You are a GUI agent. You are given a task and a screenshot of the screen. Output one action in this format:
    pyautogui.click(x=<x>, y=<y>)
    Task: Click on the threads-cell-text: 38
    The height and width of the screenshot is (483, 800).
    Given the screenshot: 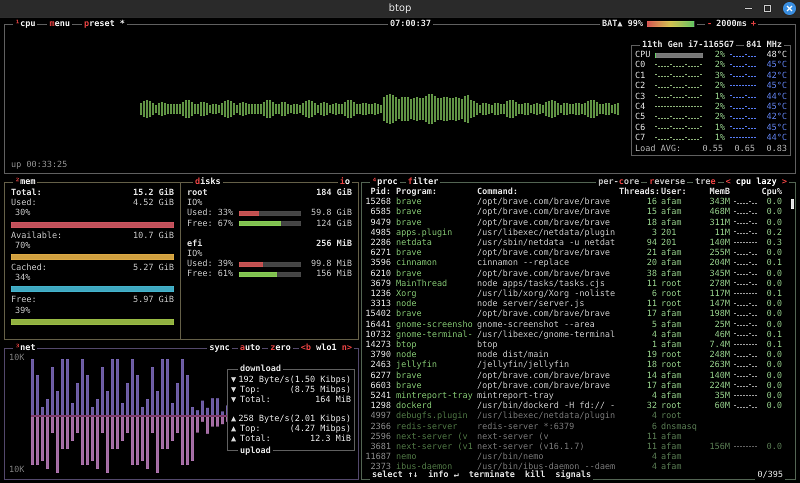 What is the action you would take?
    pyautogui.click(x=652, y=273)
    